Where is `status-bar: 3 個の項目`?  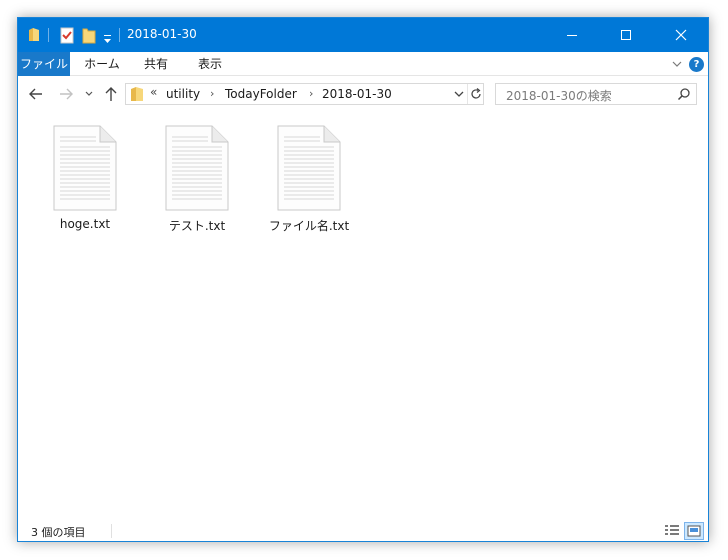
status-bar: 3 個の項目 is located at coordinates (363, 531).